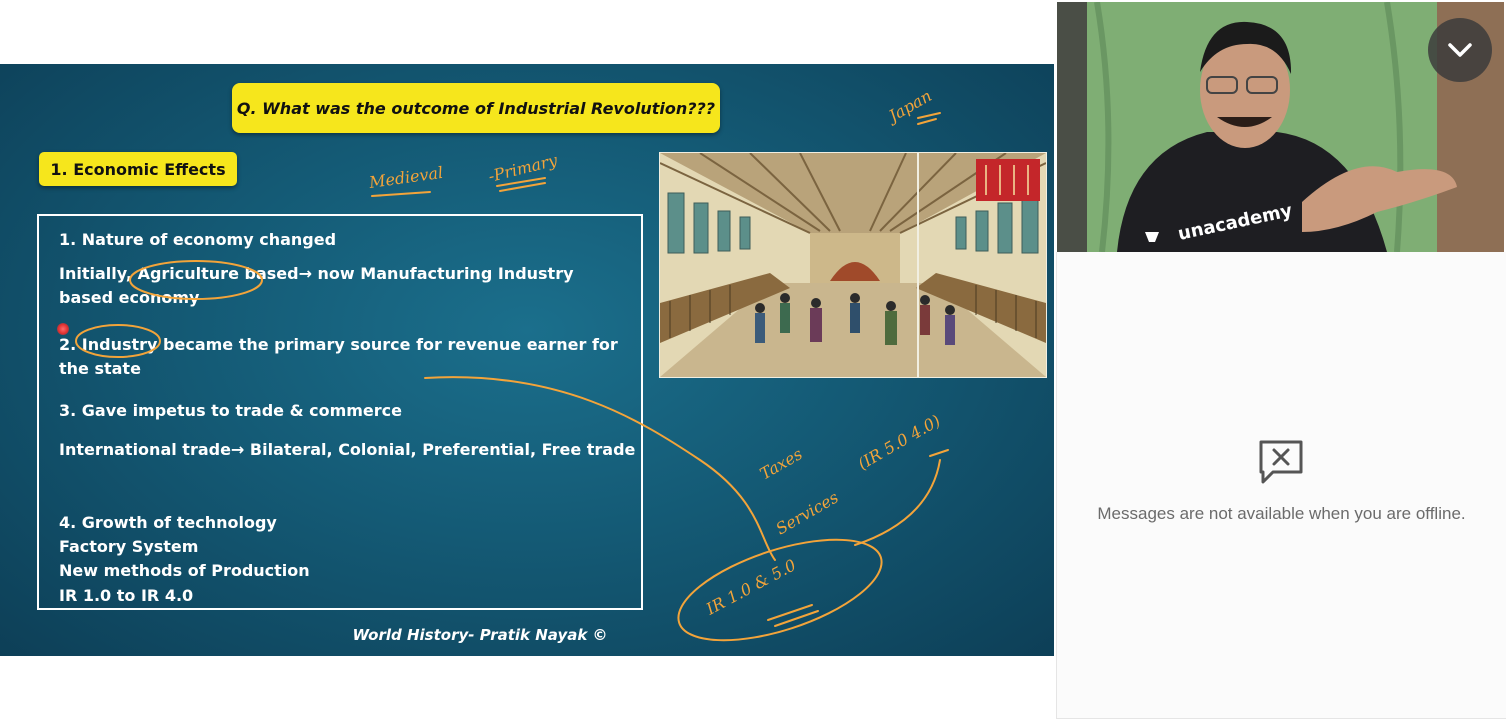 This screenshot has height=720, width=1506. Describe the element at coordinates (184, 570) in the screenshot. I see `point-detail: New methods of Production` at that location.